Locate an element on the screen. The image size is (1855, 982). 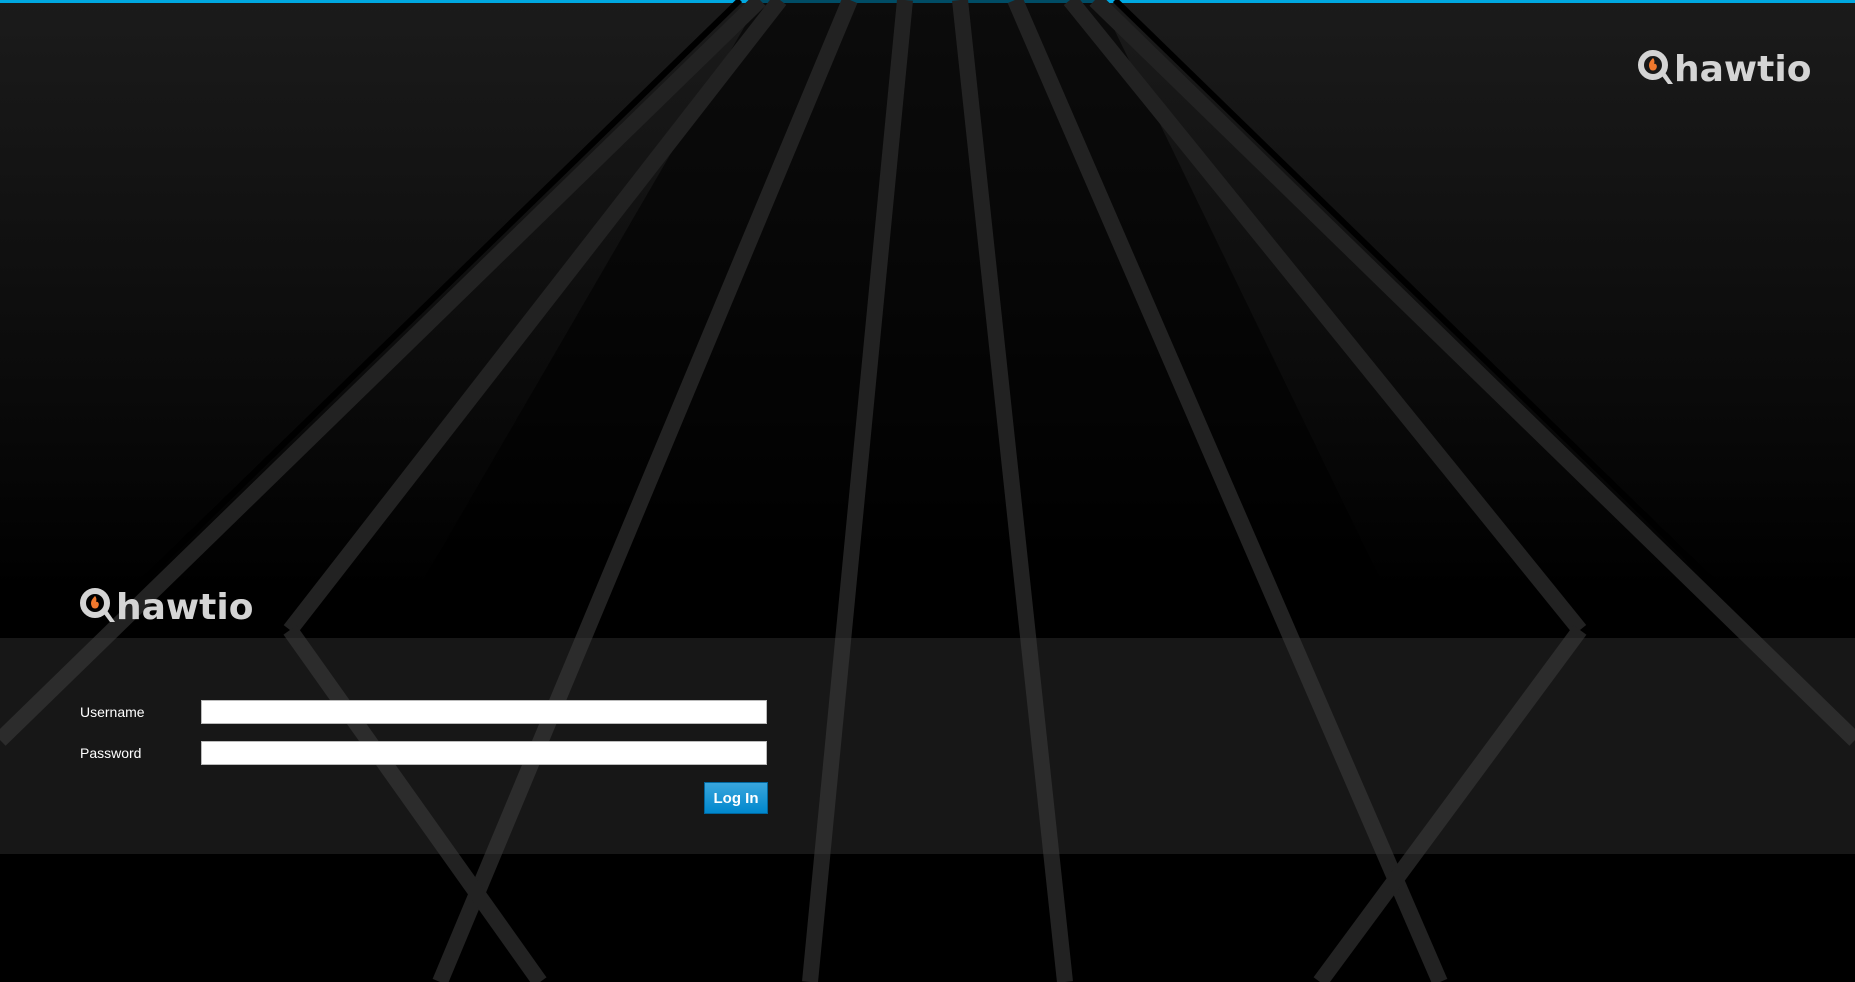
login-button: Log In is located at coordinates (736, 798).